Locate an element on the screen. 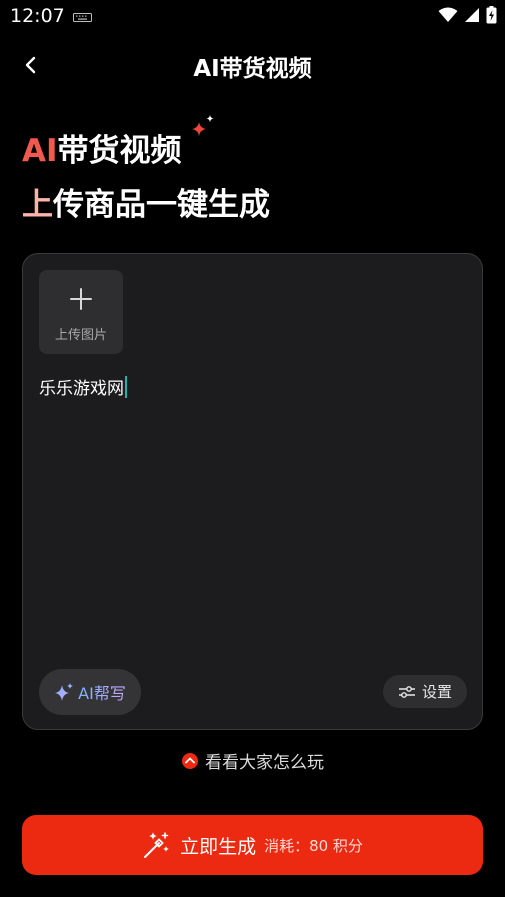 This screenshot has width=505, height=897. generate-cost: 消耗：80 积分 is located at coordinates (313, 845).